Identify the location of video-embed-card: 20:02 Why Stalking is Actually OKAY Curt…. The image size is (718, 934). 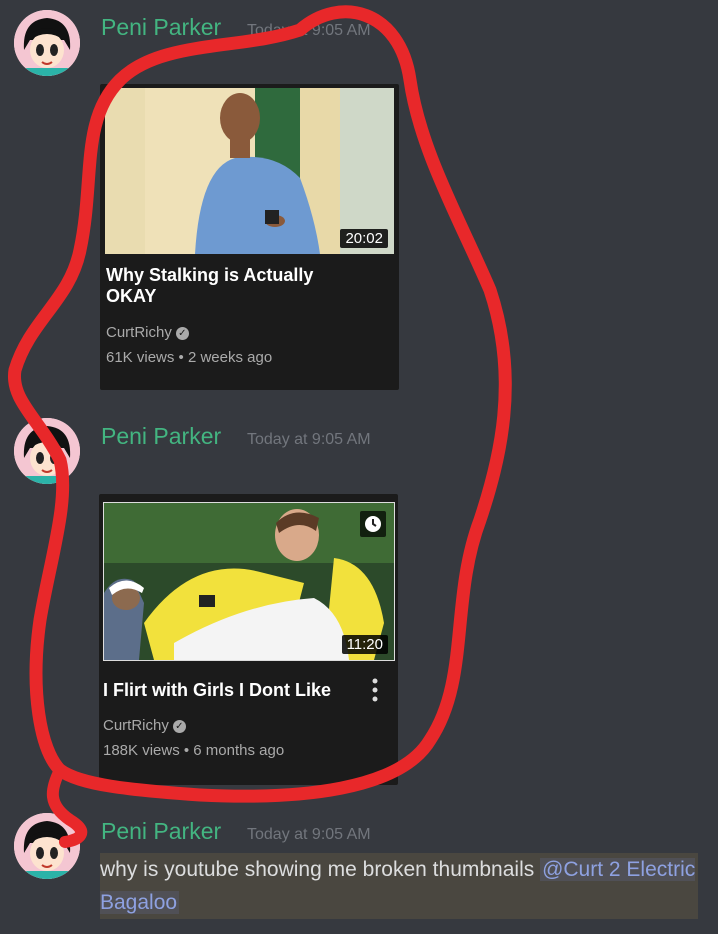
(249, 237).